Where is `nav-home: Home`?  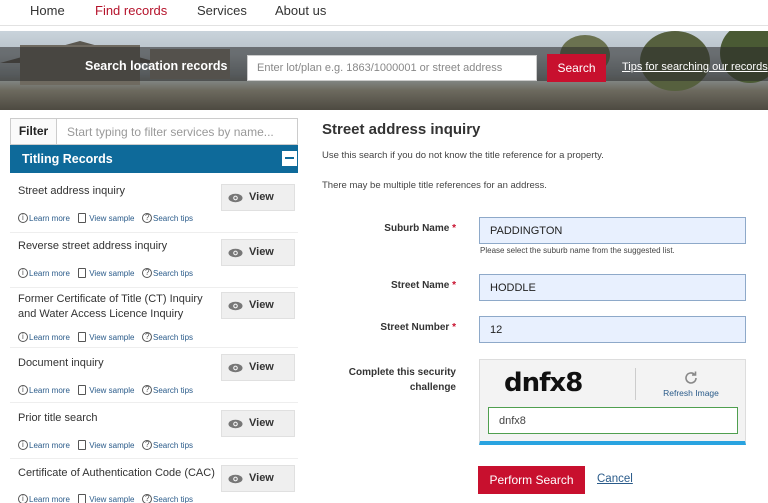 nav-home: Home is located at coordinates (47, 10).